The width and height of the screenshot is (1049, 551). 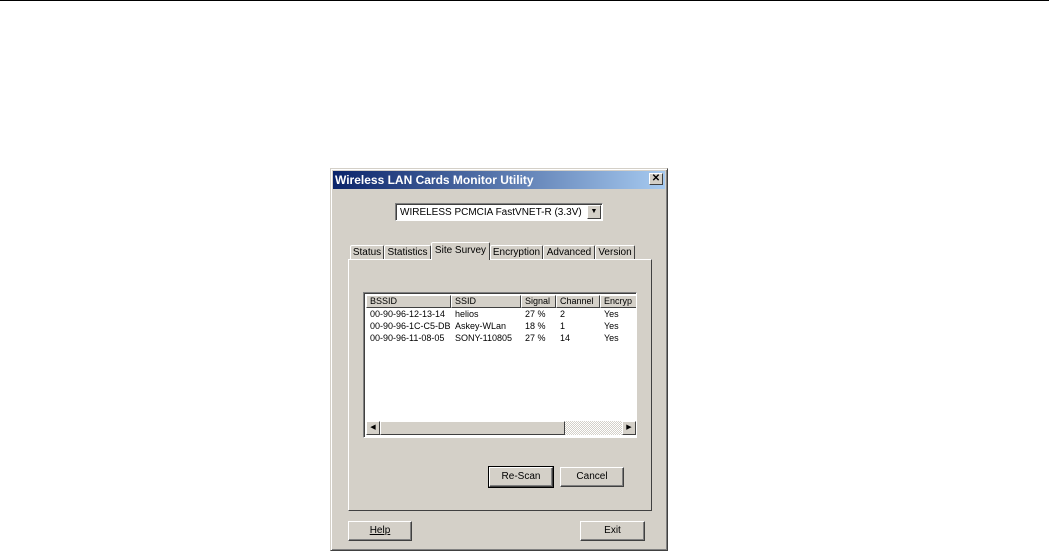 I want to click on list-header: BSSID SSID Signal Channel Encryp, so click(x=501, y=301).